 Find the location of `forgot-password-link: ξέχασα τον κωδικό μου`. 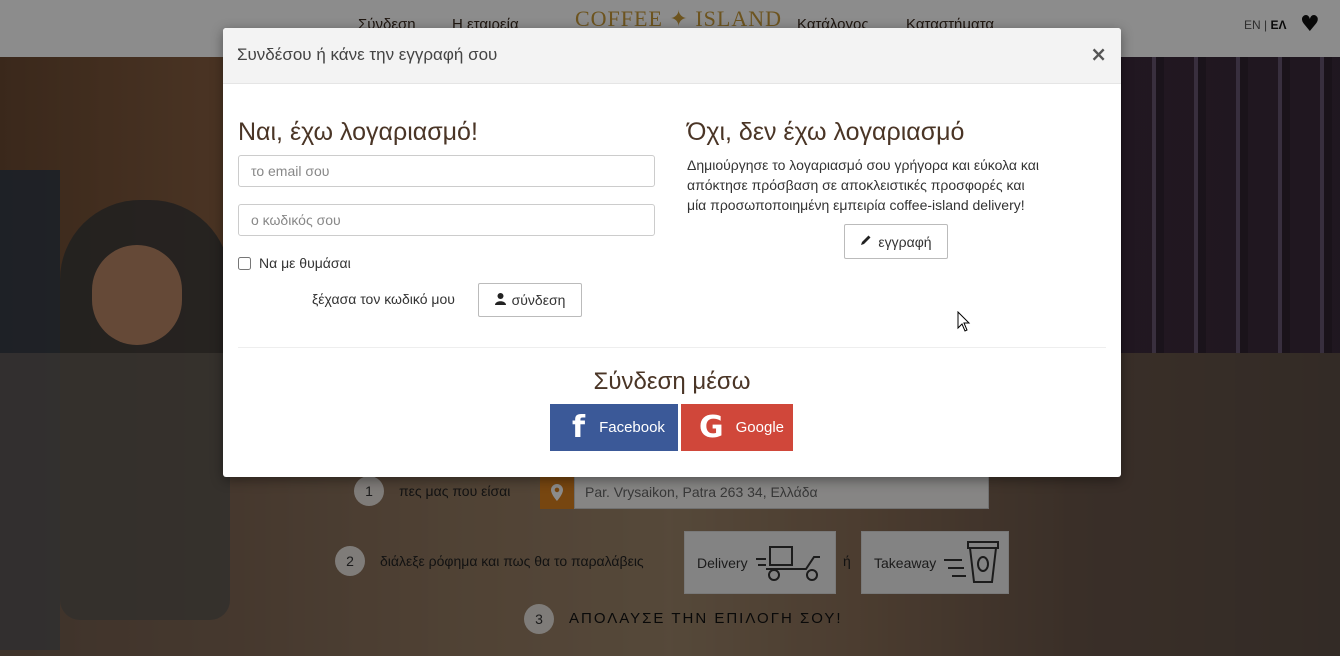

forgot-password-link: ξέχασα τον κωδικό μου is located at coordinates (383, 299).